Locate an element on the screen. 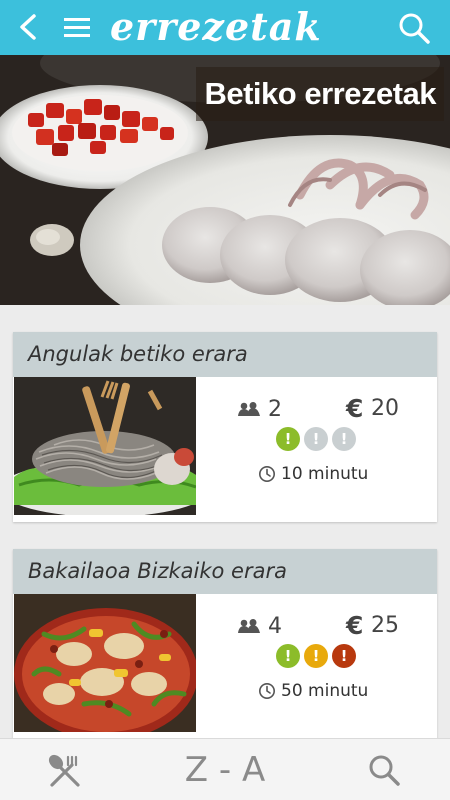 Image resolution: width=450 pixels, height=800 pixels. back-button is located at coordinates (28, 27).